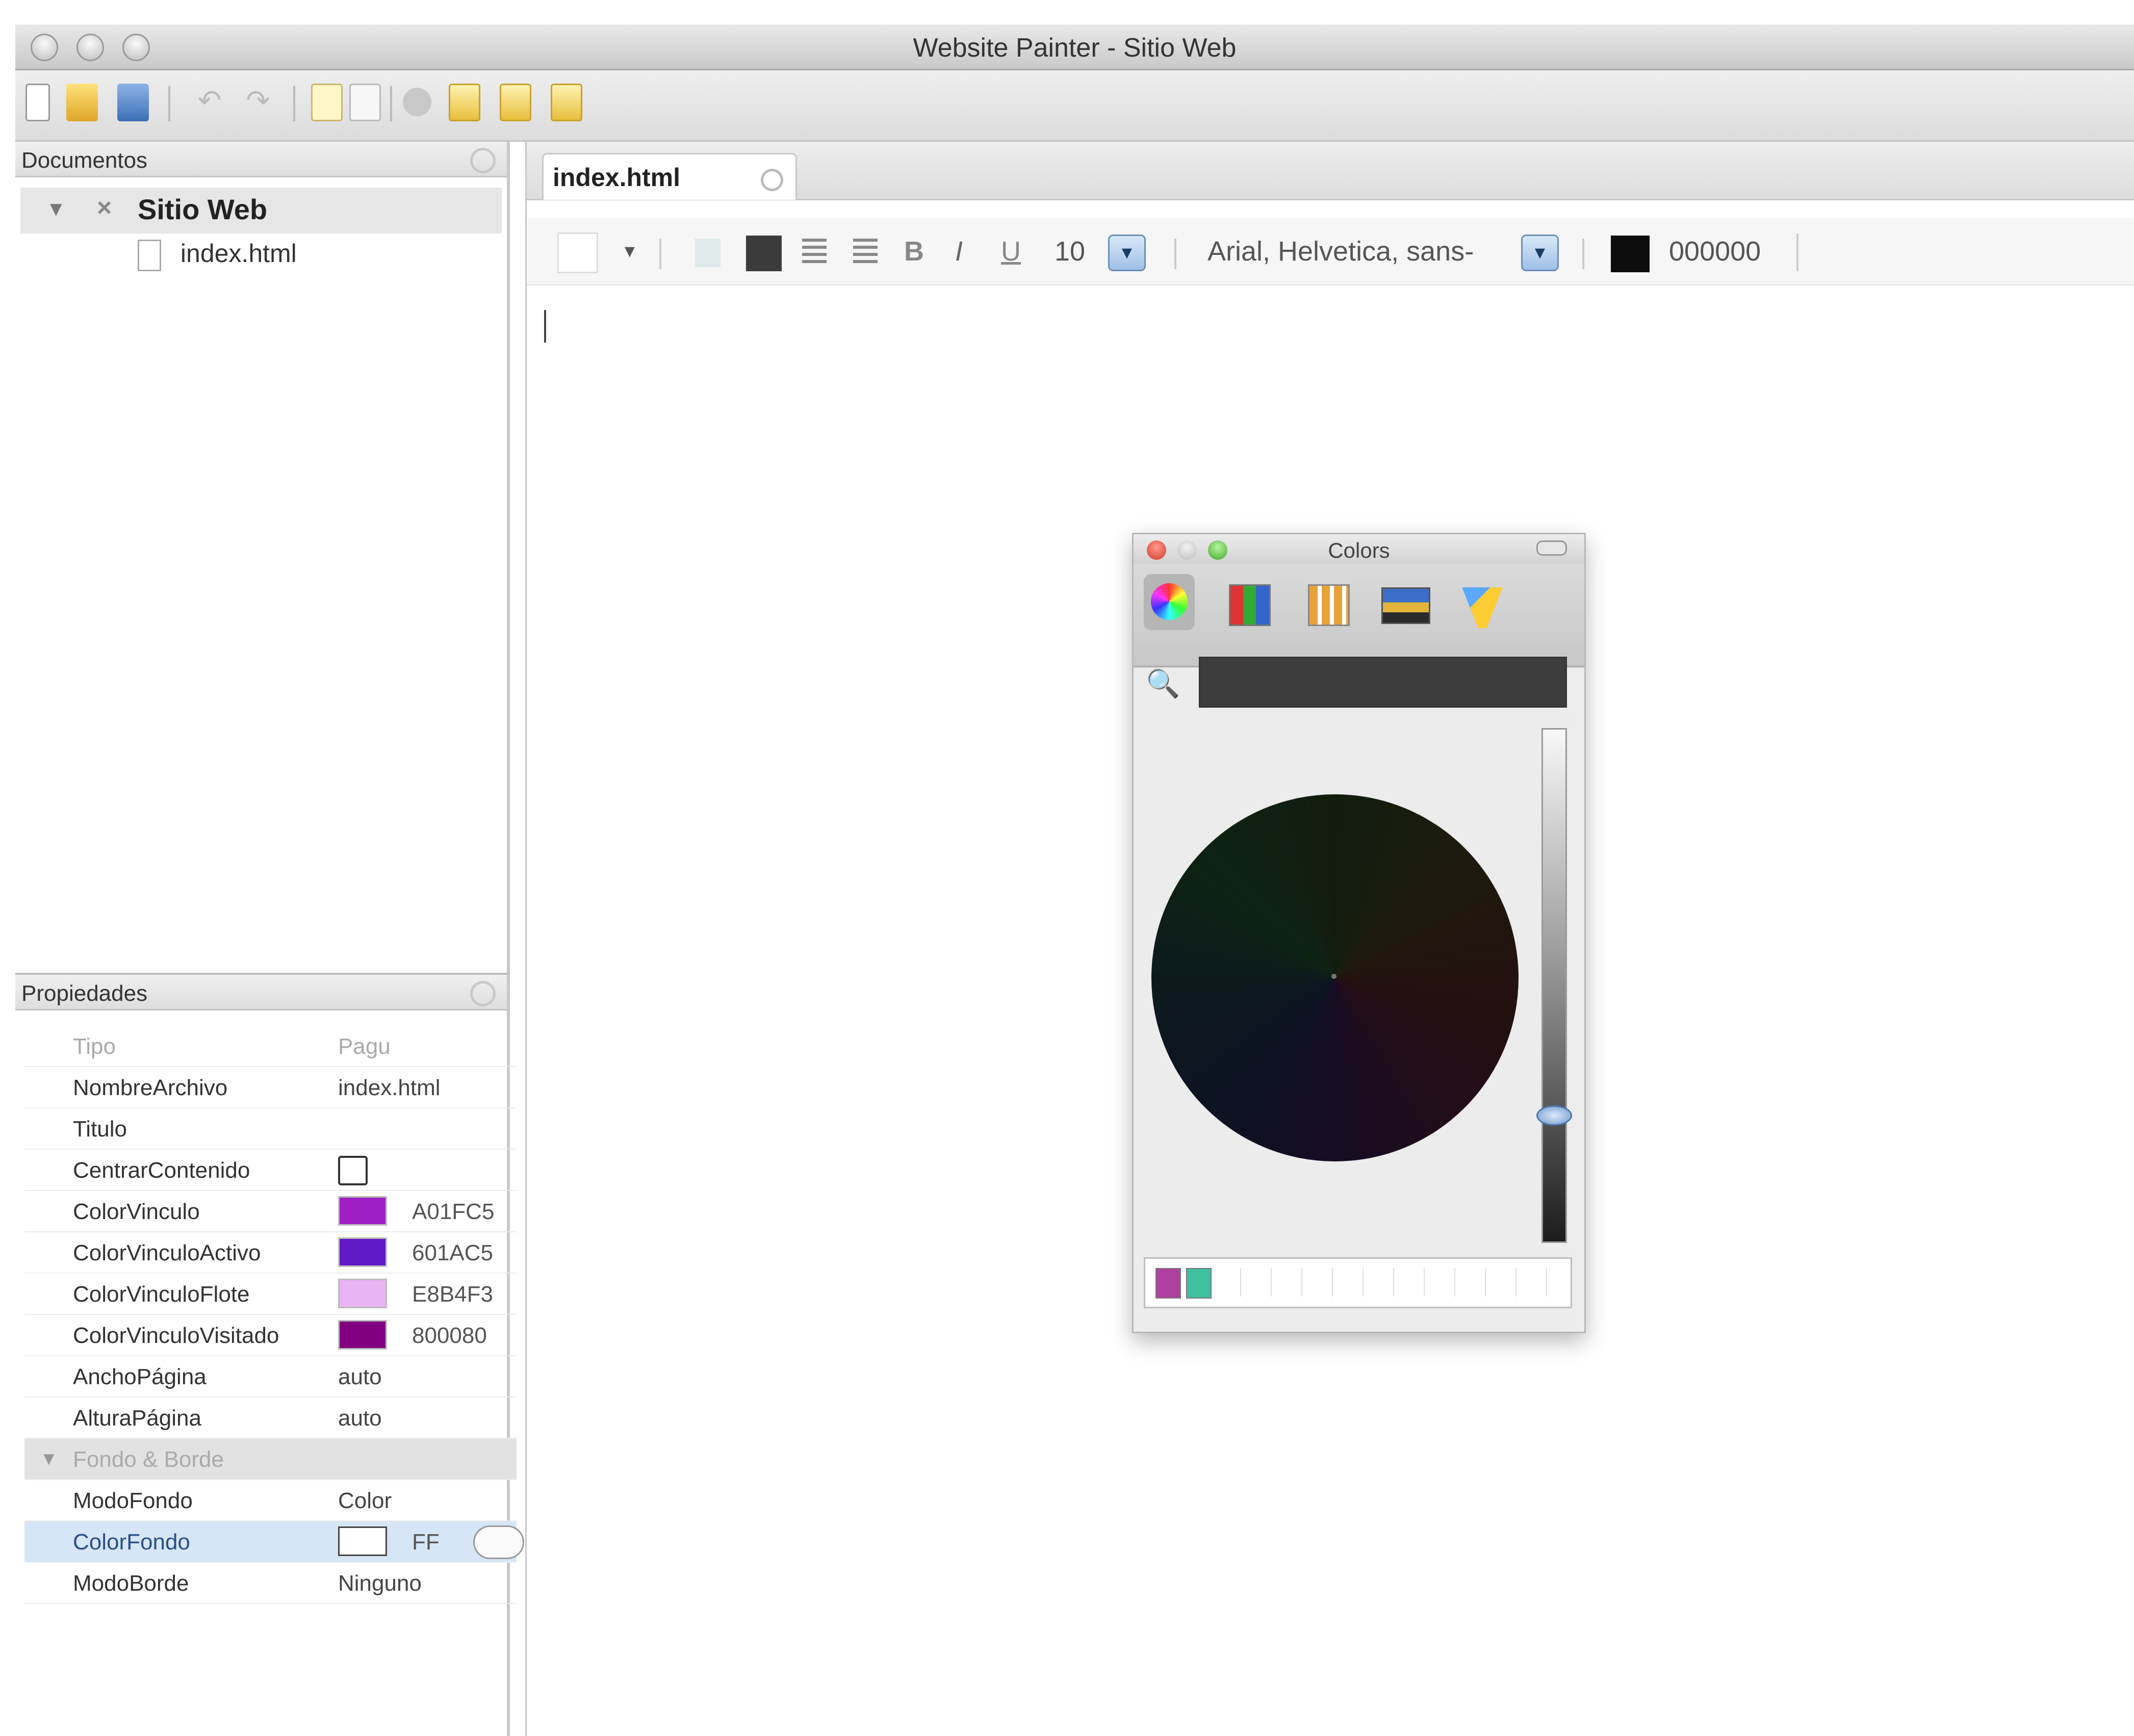 Image resolution: width=2134 pixels, height=1736 pixels. I want to click on property-value: Pagu, so click(365, 1046).